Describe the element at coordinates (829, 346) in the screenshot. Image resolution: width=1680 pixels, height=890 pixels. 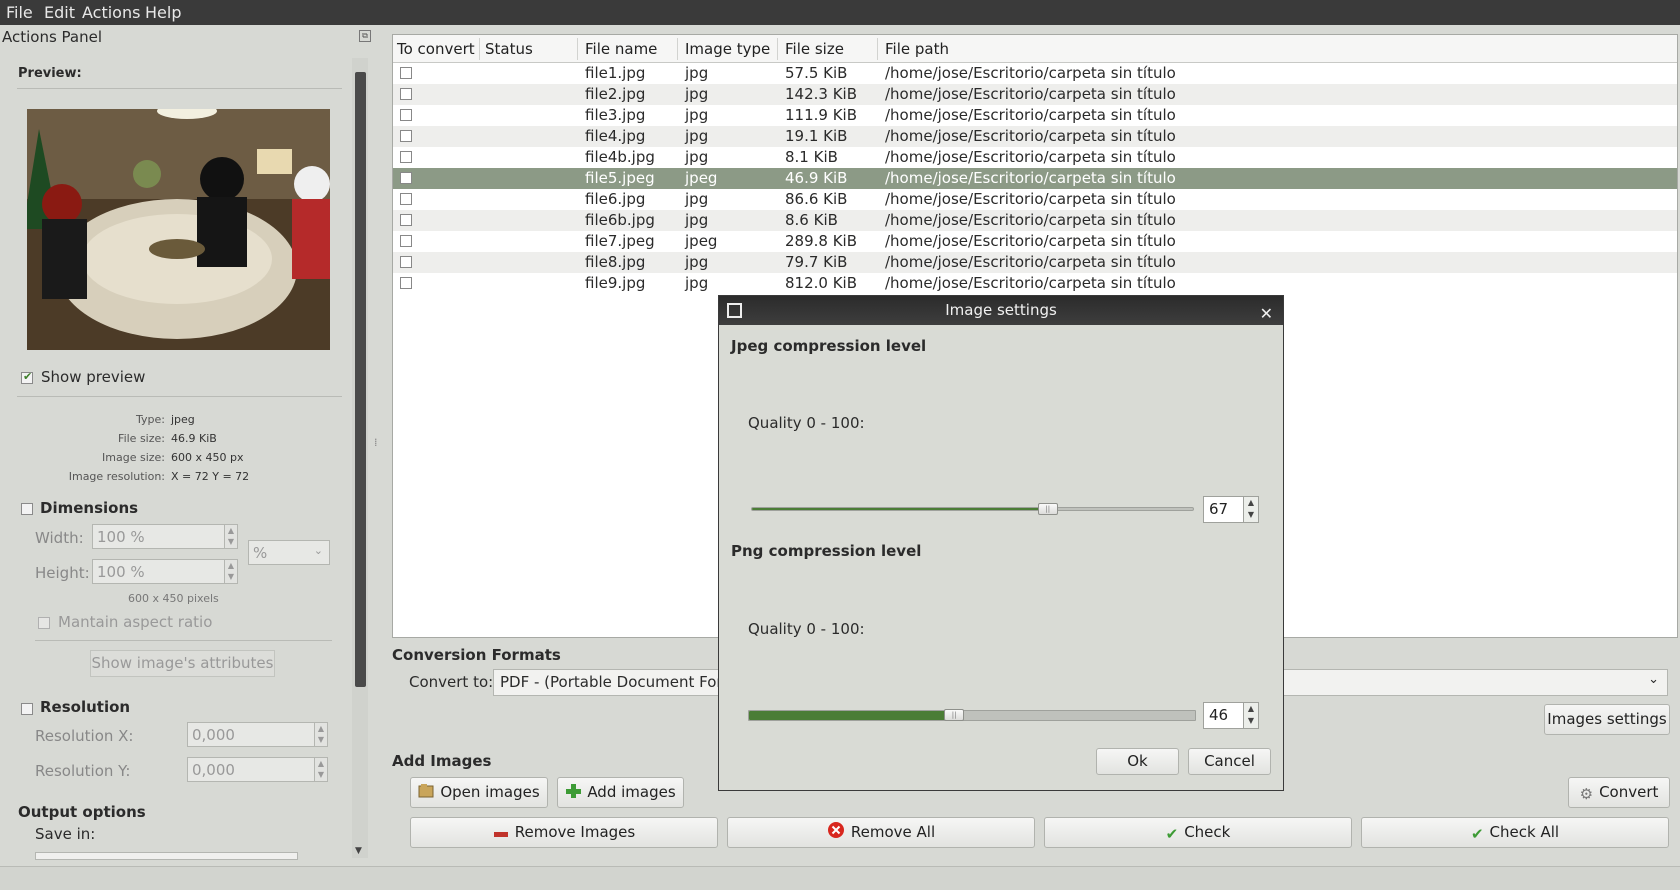
I see `jpeg-compression-title: Jpeg compression level` at that location.